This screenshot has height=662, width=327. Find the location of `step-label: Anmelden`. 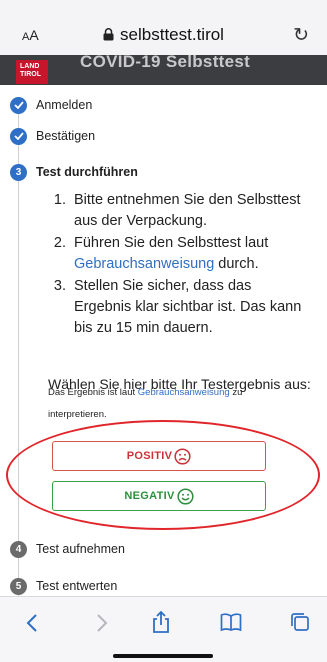

step-label: Anmelden is located at coordinates (64, 105).